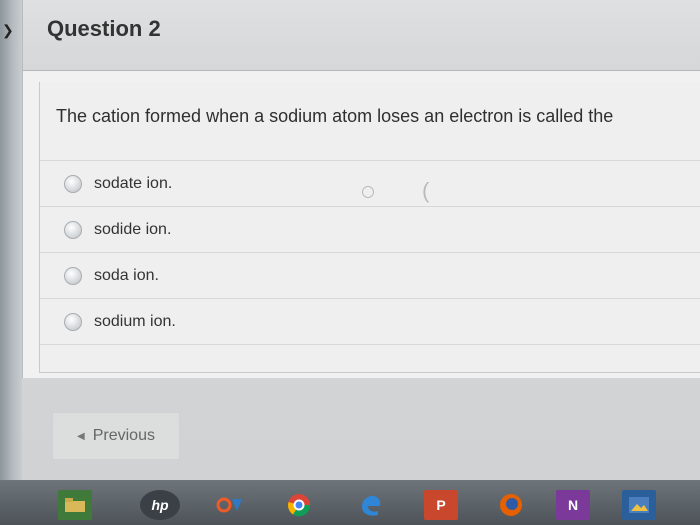 Image resolution: width=700 pixels, height=525 pixels. What do you see at coordinates (126, 275) in the screenshot?
I see `answer-option-label: soda ion.` at bounding box center [126, 275].